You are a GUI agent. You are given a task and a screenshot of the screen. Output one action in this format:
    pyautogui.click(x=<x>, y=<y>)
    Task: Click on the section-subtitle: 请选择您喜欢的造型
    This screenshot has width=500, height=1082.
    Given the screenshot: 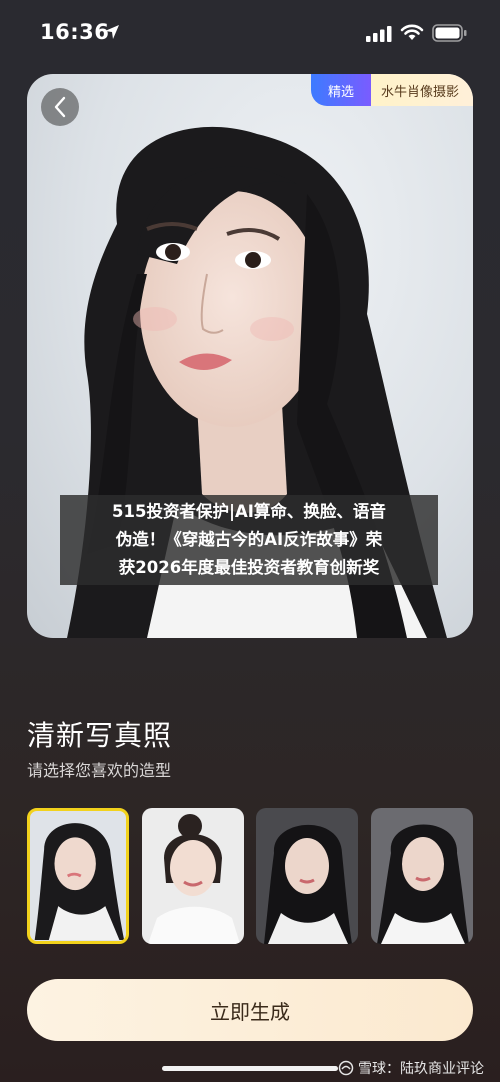 What is the action you would take?
    pyautogui.click(x=99, y=770)
    